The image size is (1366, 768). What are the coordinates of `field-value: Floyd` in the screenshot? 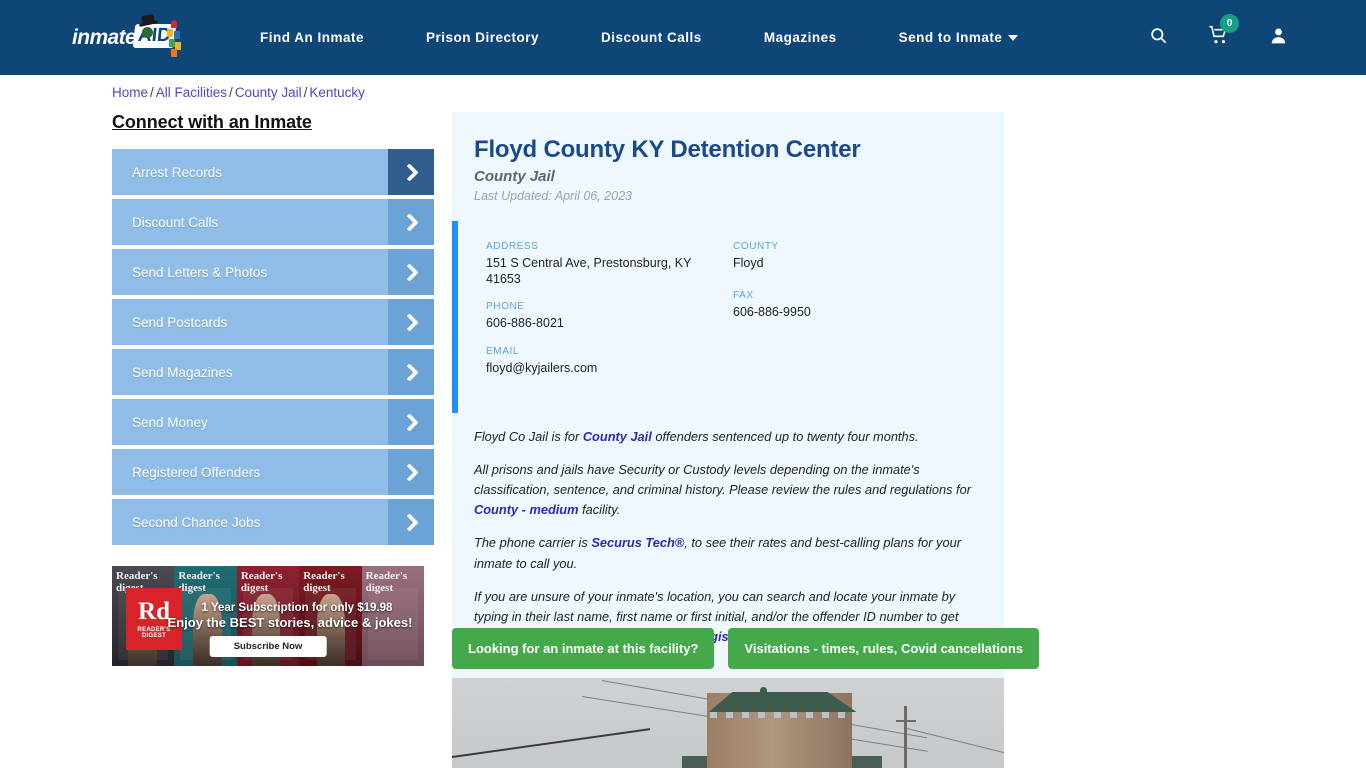 It's located at (748, 263).